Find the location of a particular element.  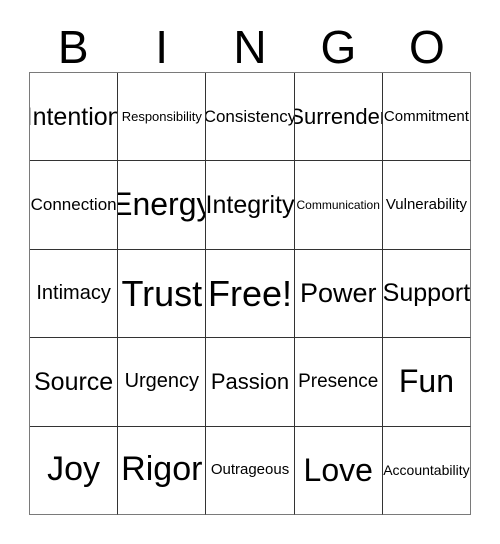

bingo-cell: Rigor is located at coordinates (162, 471).